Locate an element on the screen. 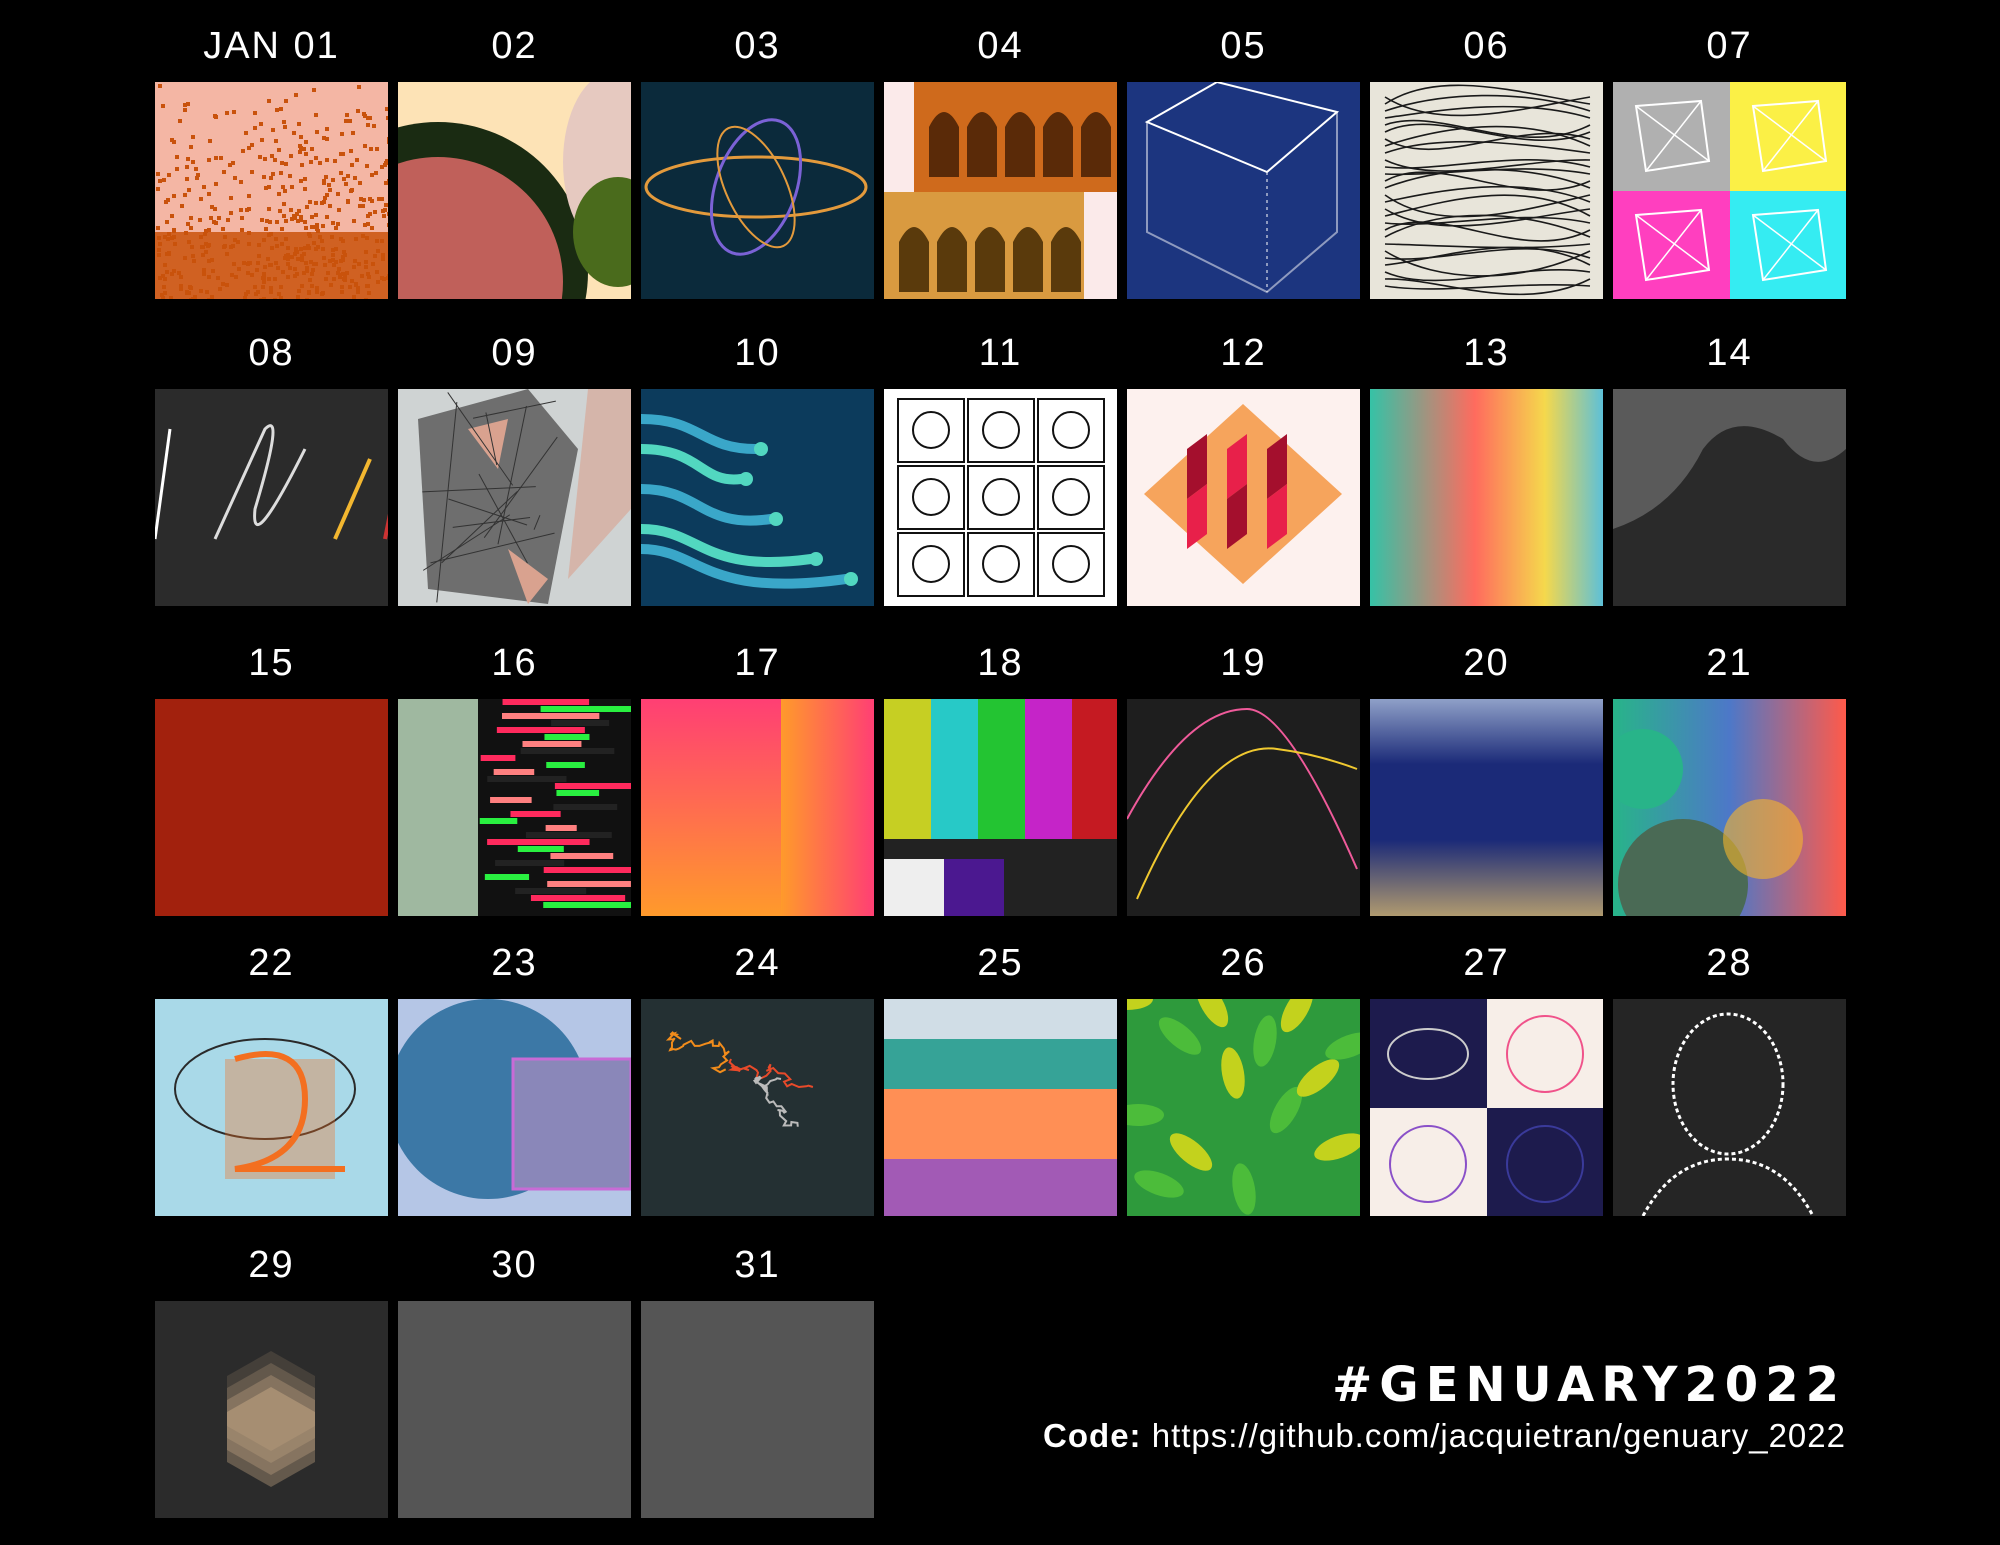 This screenshot has height=1545, width=2000. day-label: 29 is located at coordinates (271, 1265).